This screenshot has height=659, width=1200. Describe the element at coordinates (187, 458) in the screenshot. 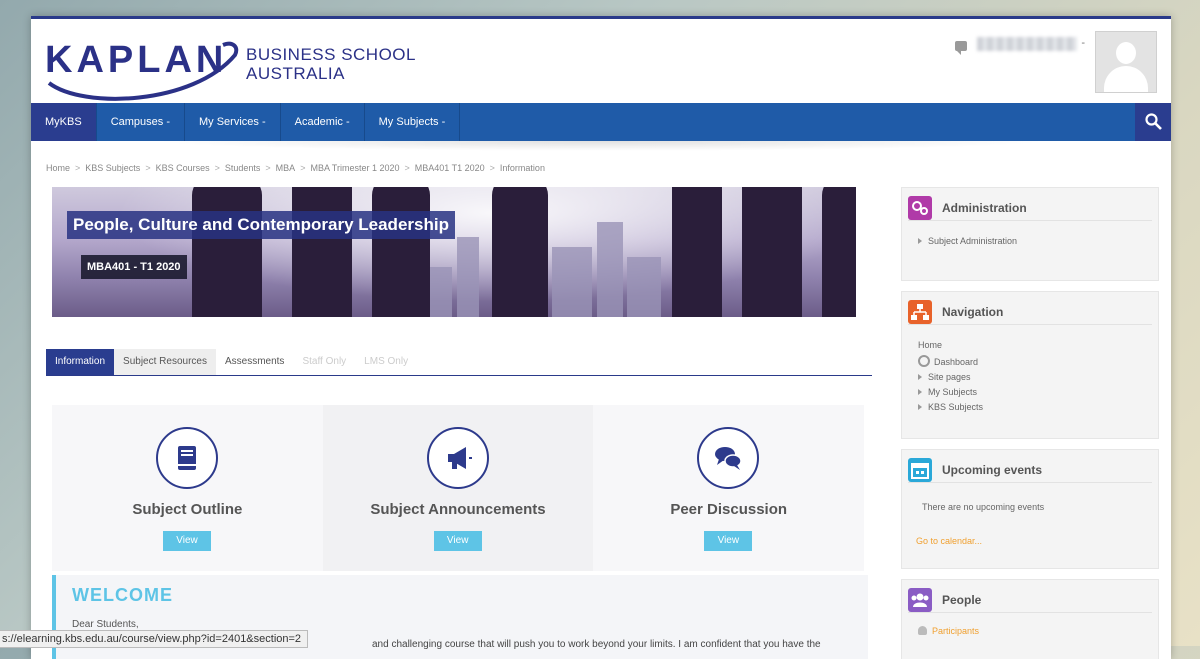

I see `book-icon` at that location.